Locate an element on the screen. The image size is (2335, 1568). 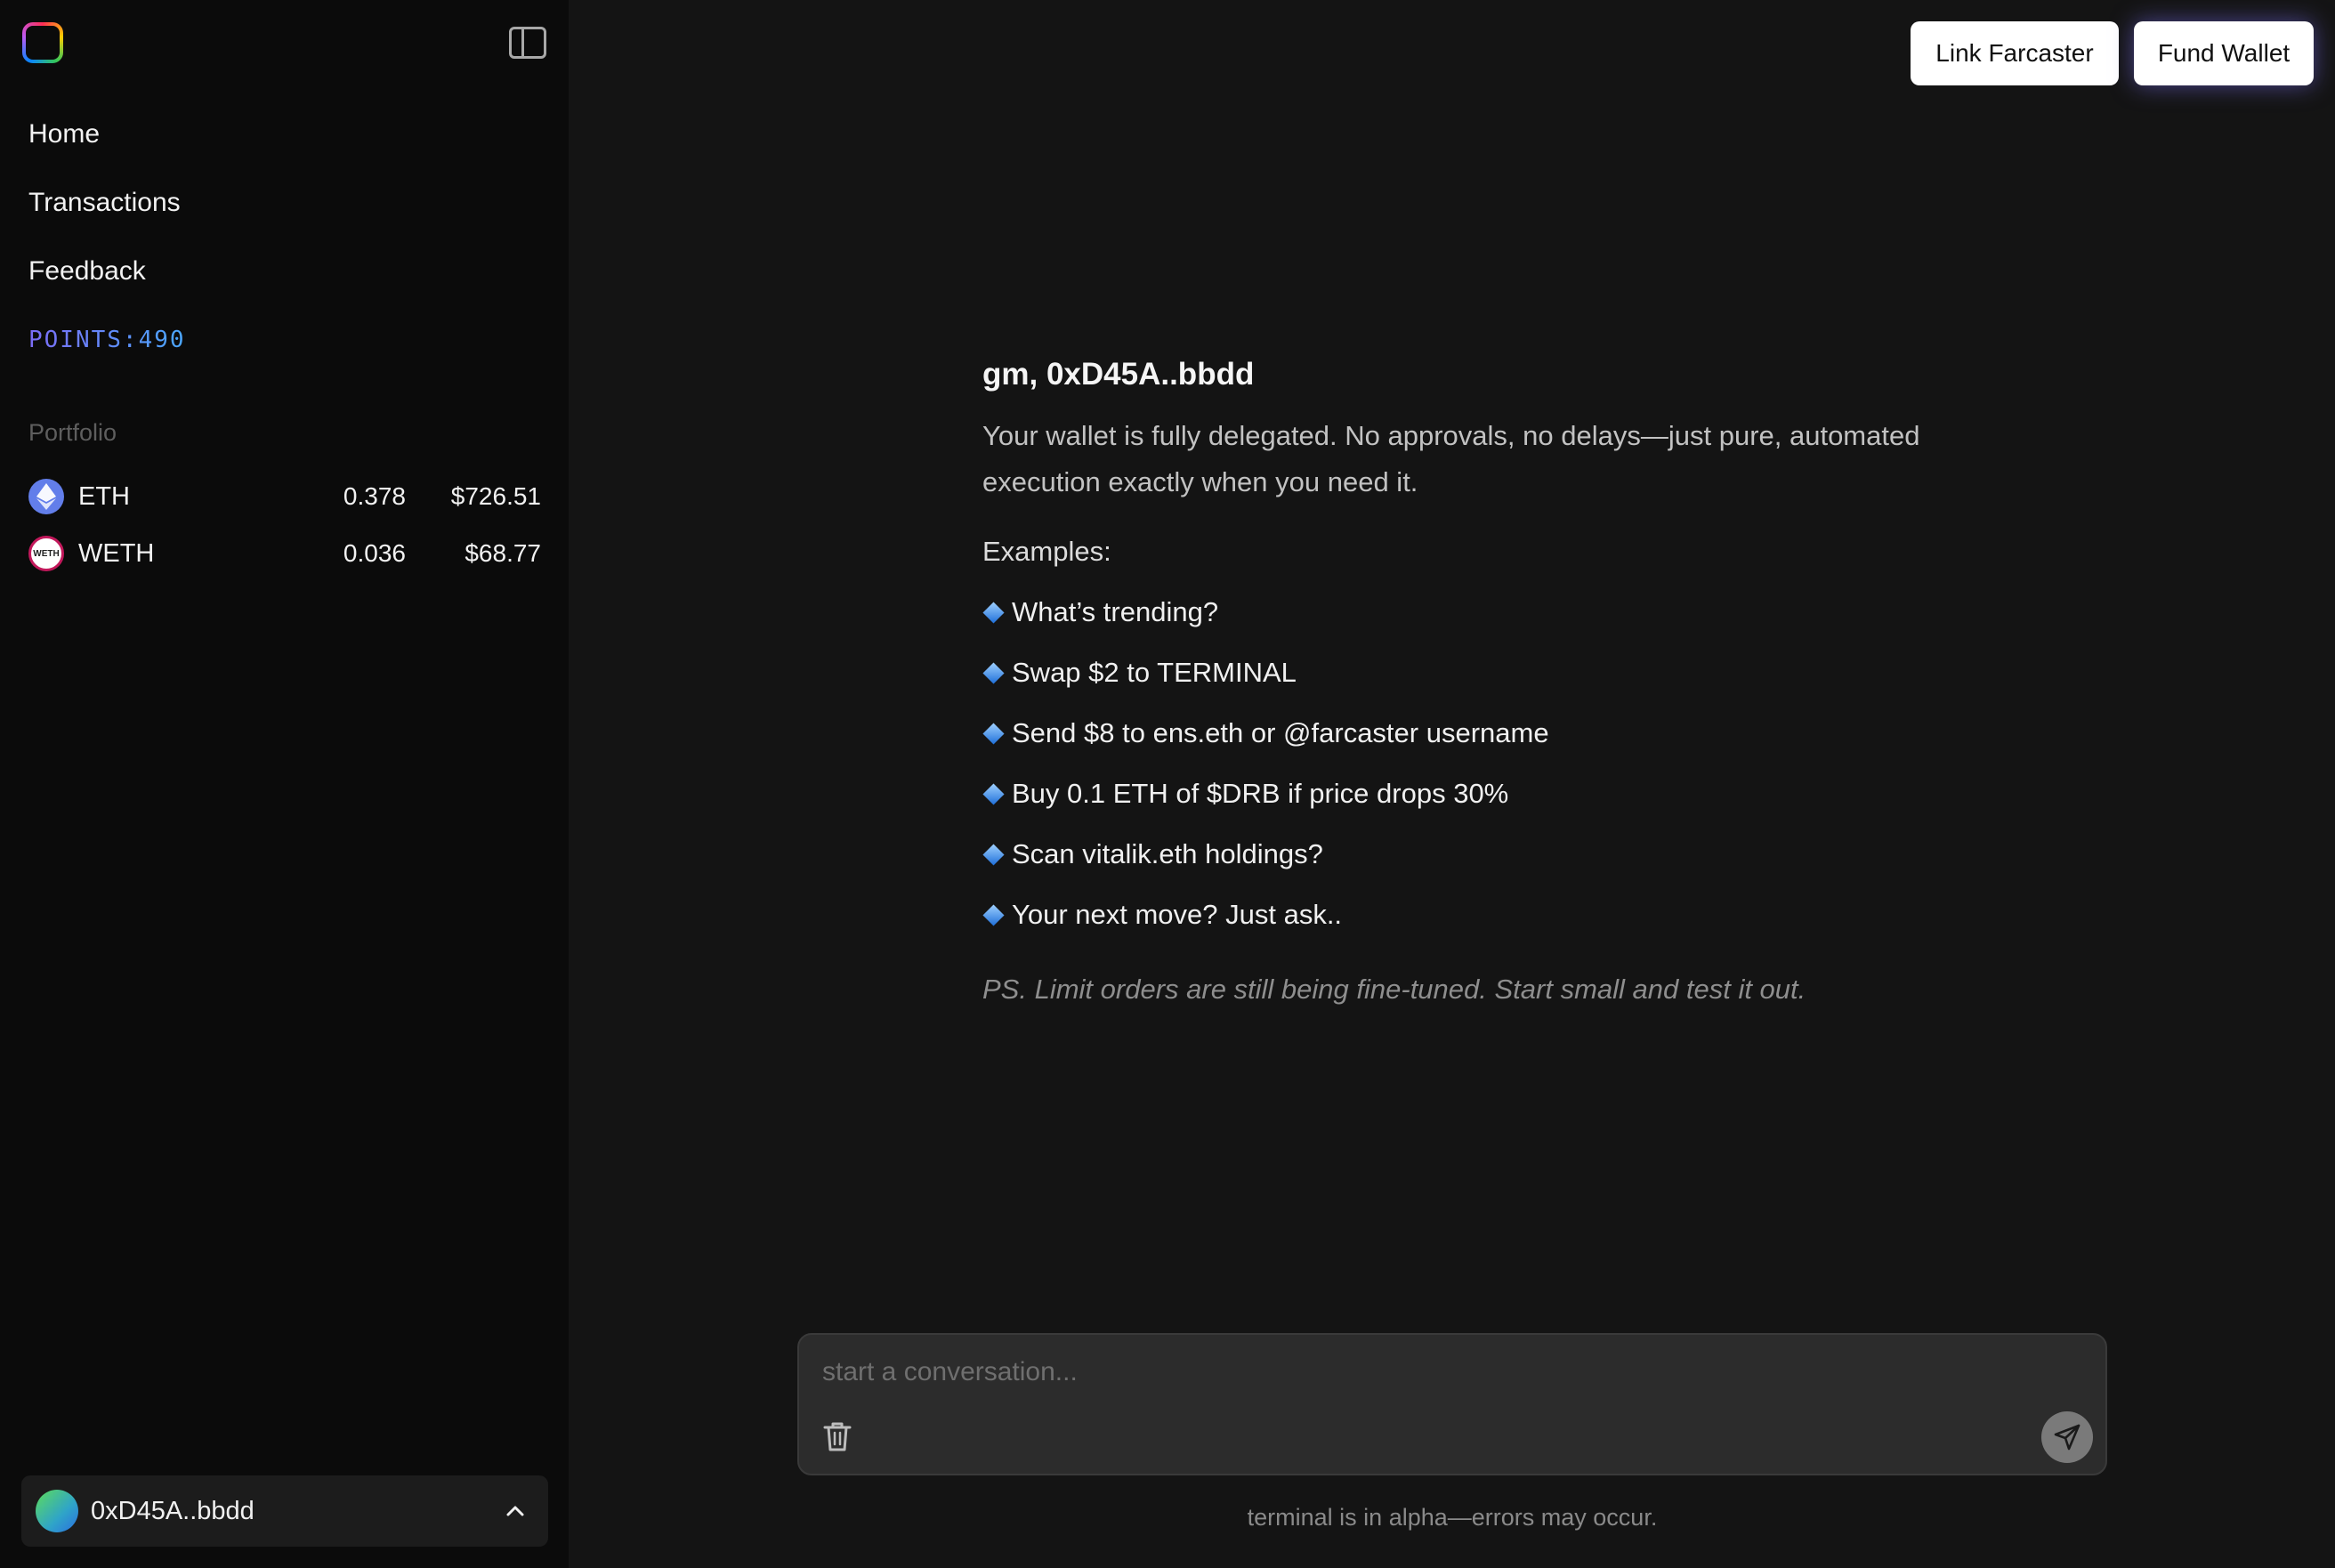
trash-icon is located at coordinates (837, 1436).